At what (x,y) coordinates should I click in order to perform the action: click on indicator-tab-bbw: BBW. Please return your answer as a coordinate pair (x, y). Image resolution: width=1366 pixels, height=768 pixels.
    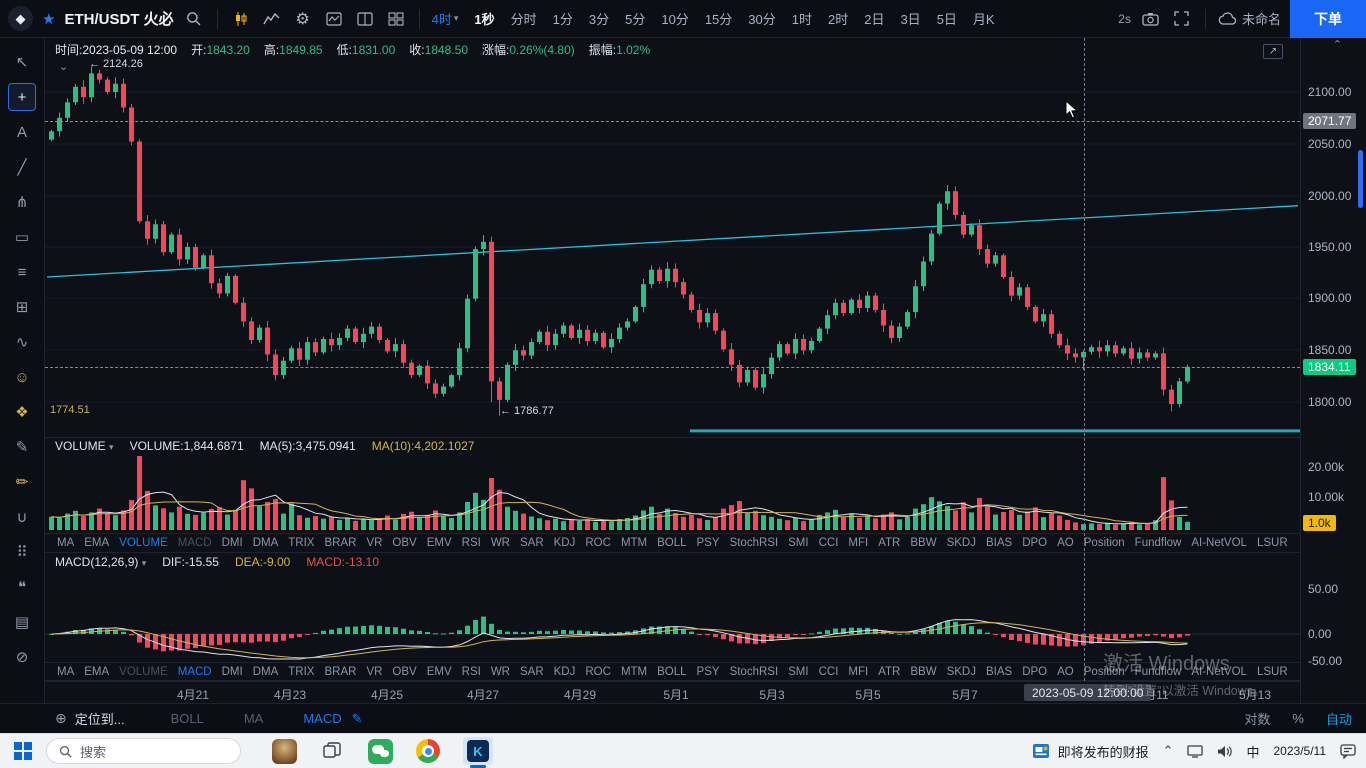
    Looking at the image, I should click on (923, 672).